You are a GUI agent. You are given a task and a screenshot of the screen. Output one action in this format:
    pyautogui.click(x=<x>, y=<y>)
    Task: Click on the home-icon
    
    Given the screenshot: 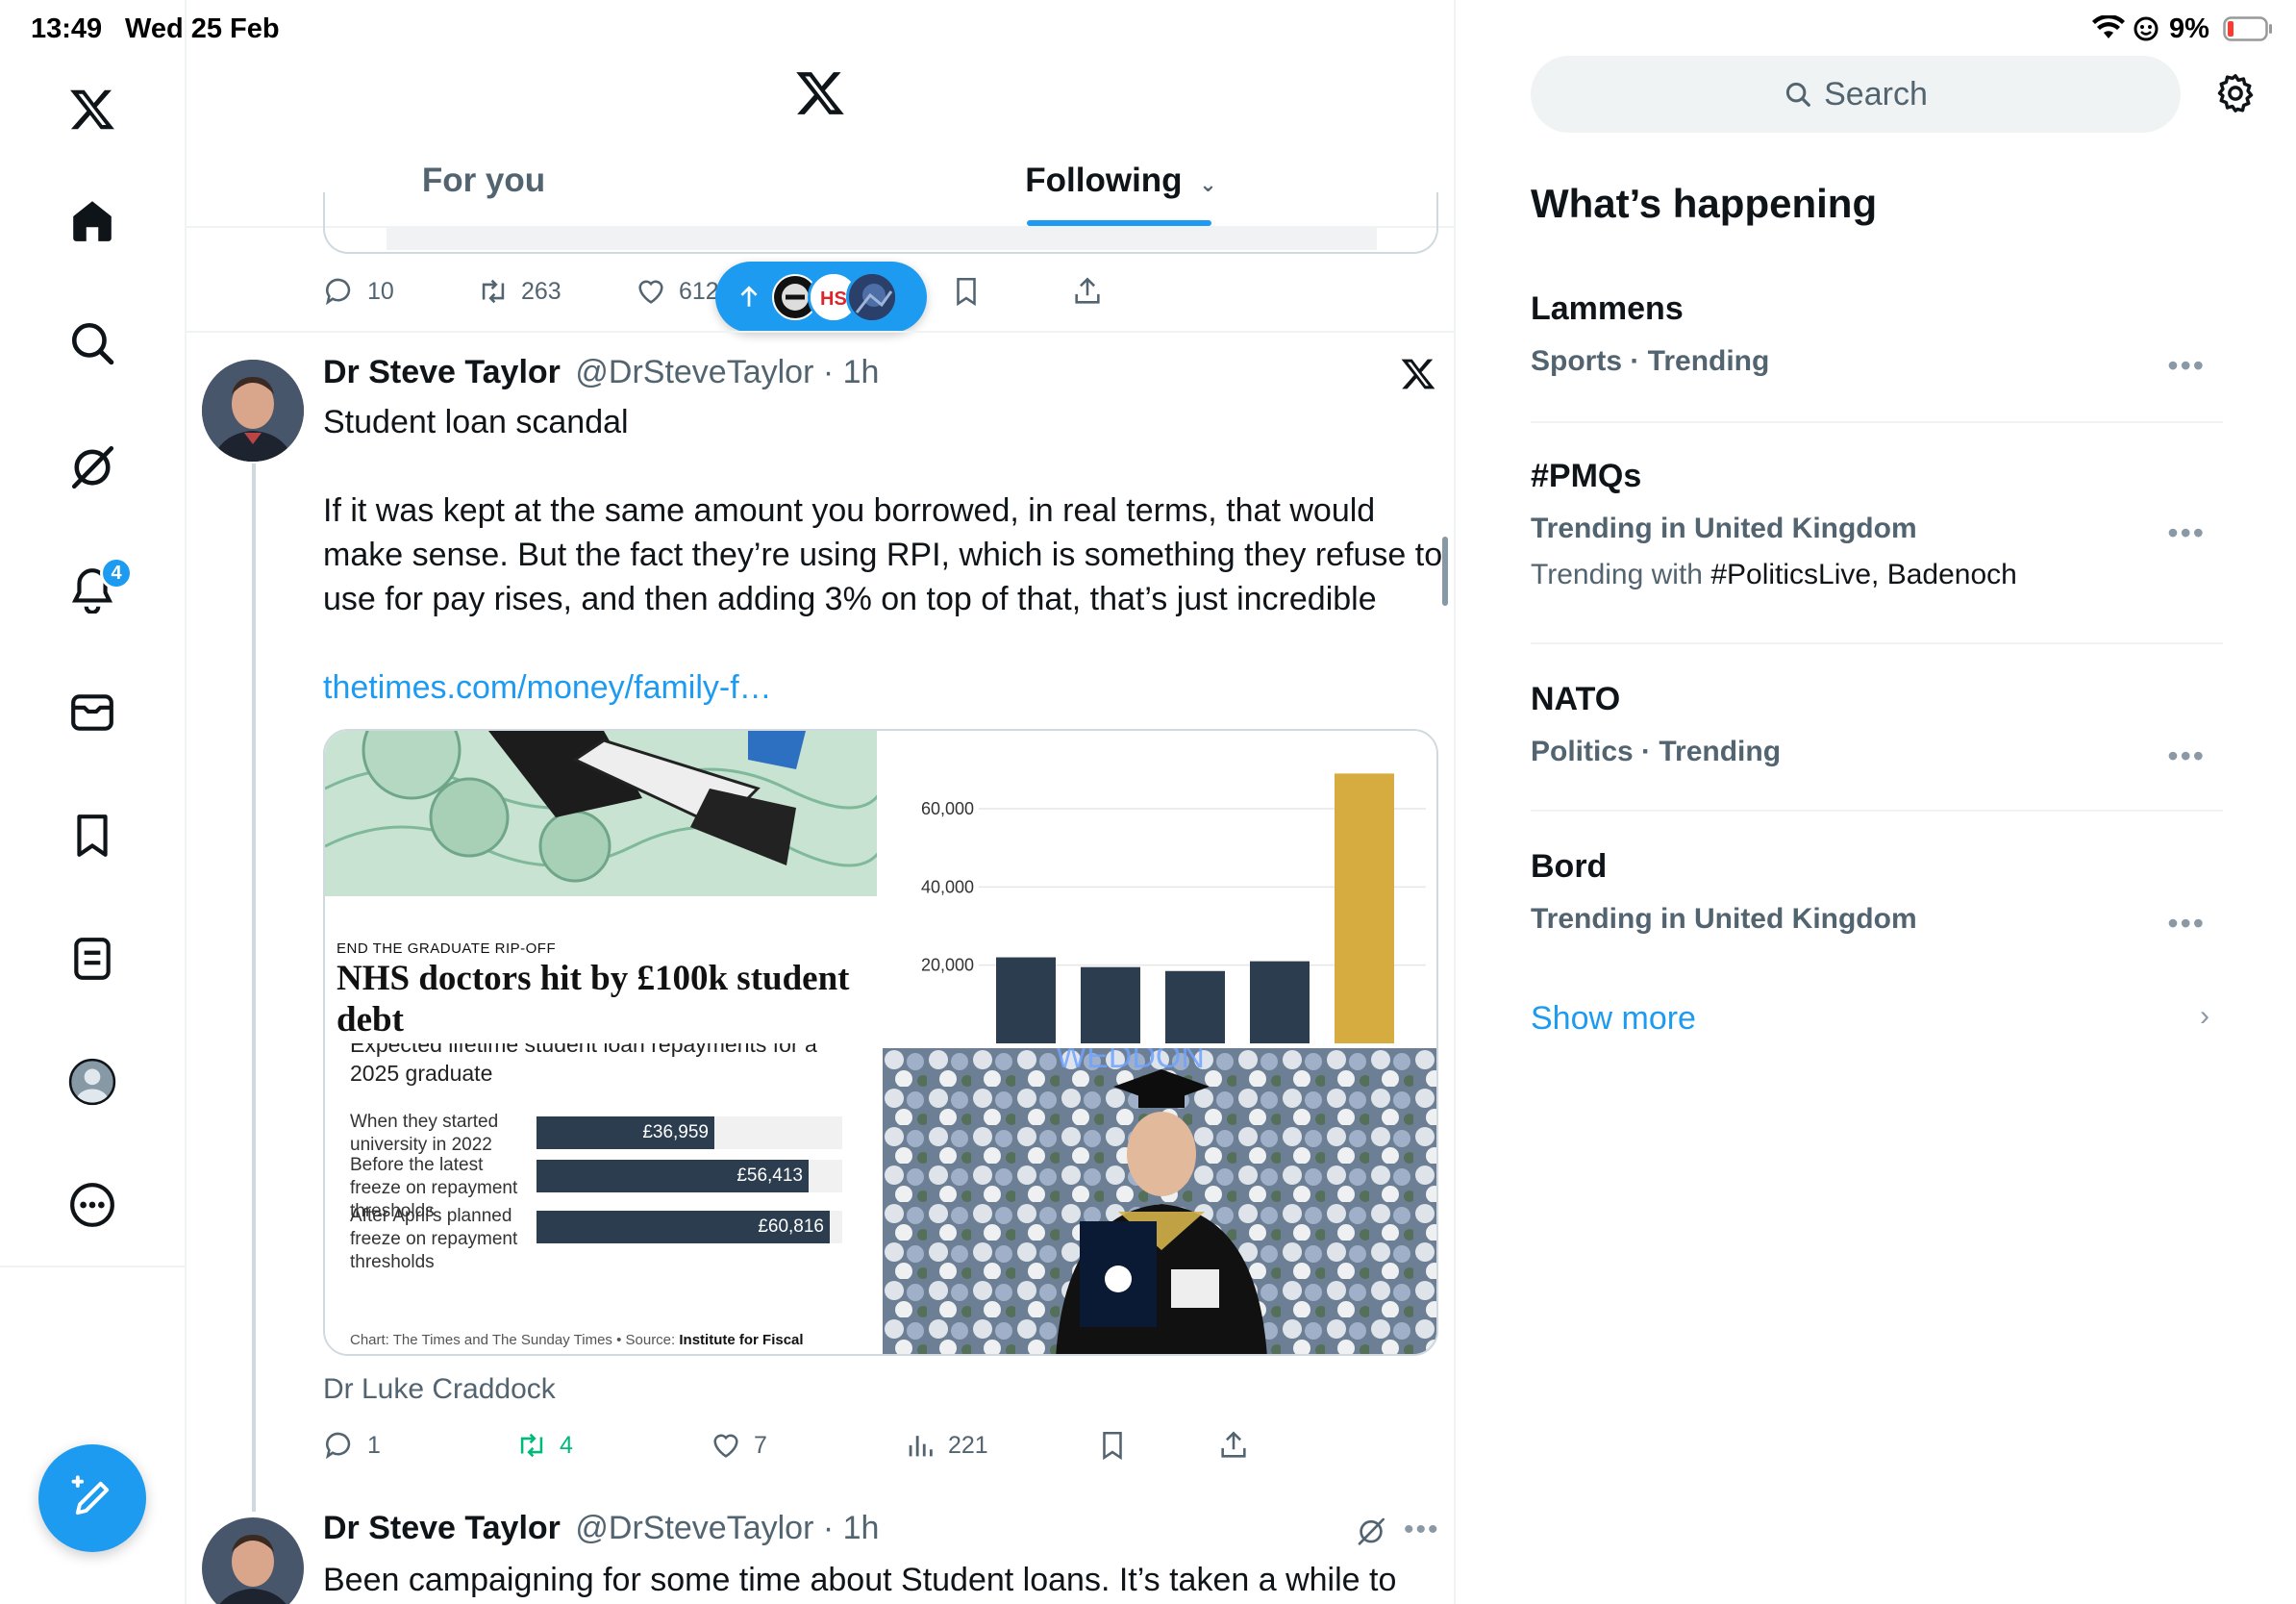 What is the action you would take?
    pyautogui.click(x=92, y=220)
    